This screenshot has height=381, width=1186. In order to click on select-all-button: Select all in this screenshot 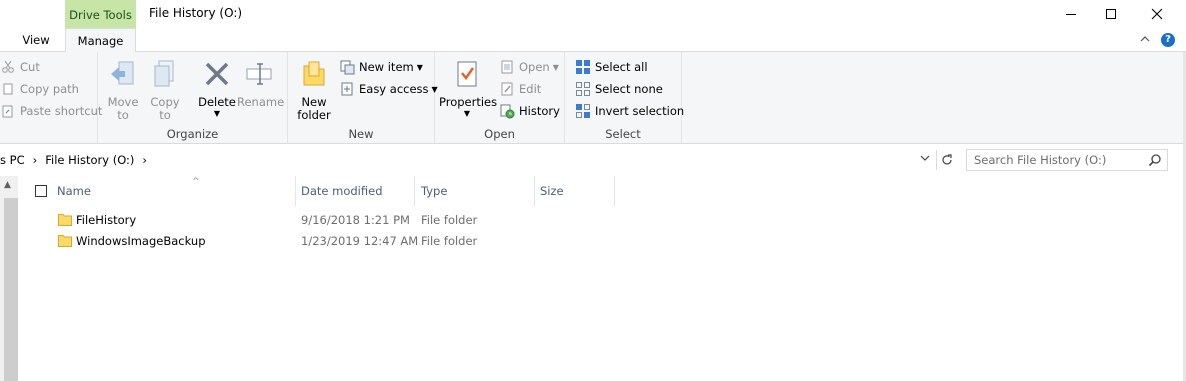, I will do `click(611, 67)`.